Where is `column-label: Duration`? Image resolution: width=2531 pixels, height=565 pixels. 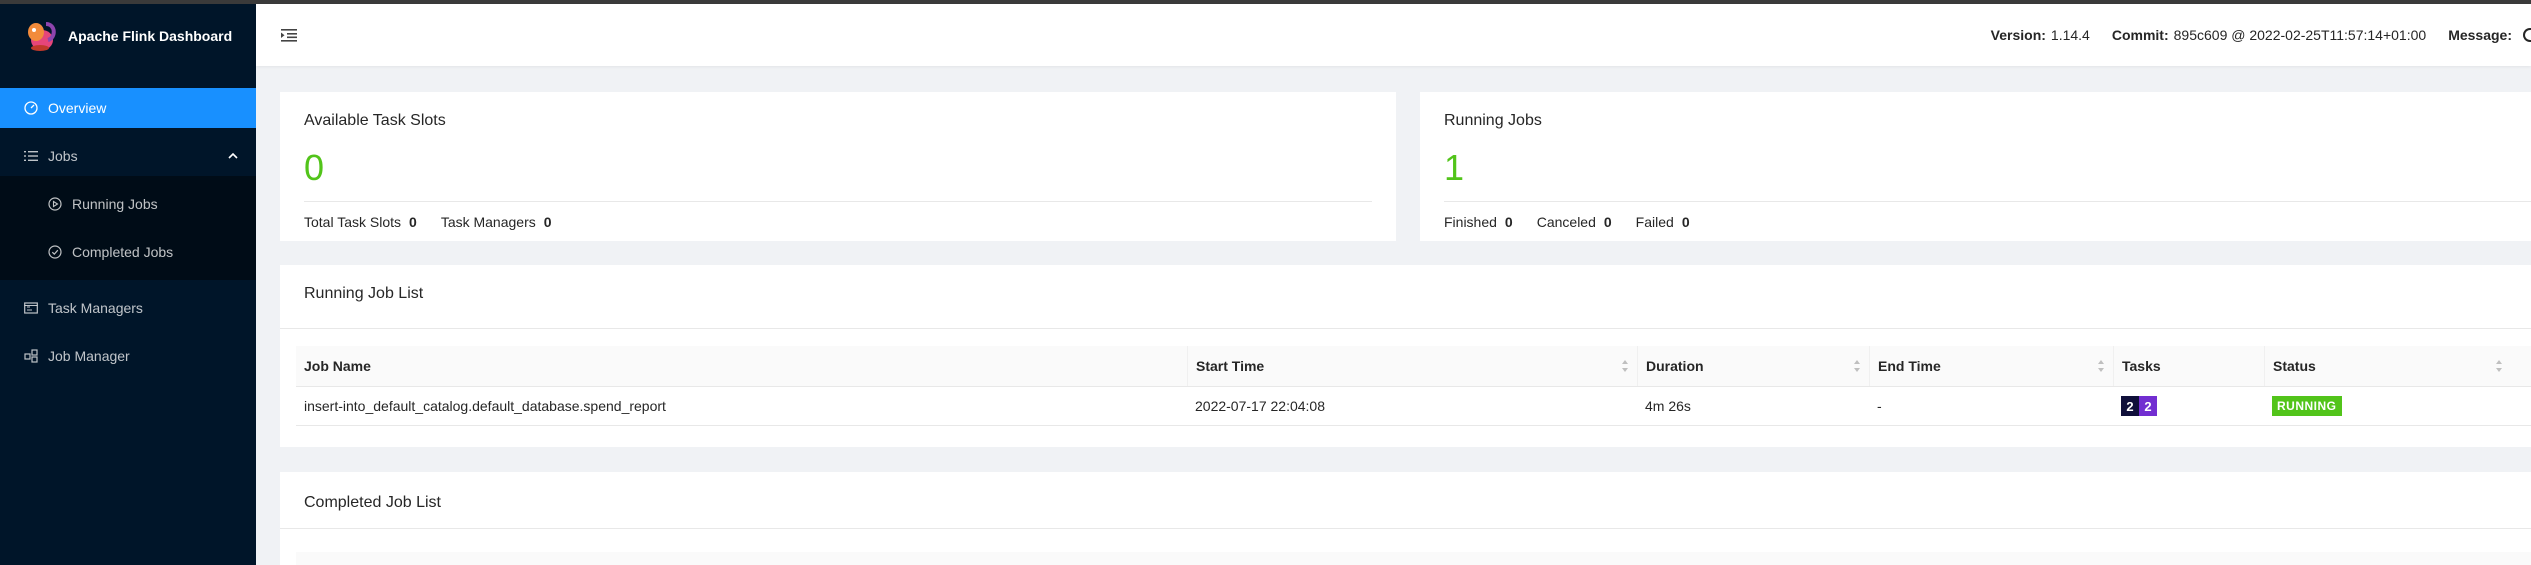 column-label: Duration is located at coordinates (1675, 366).